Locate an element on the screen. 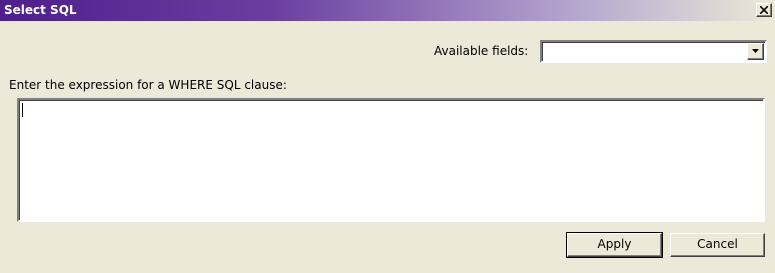 The width and height of the screenshot is (775, 273). title-bar: Select SQL is located at coordinates (387, 10).